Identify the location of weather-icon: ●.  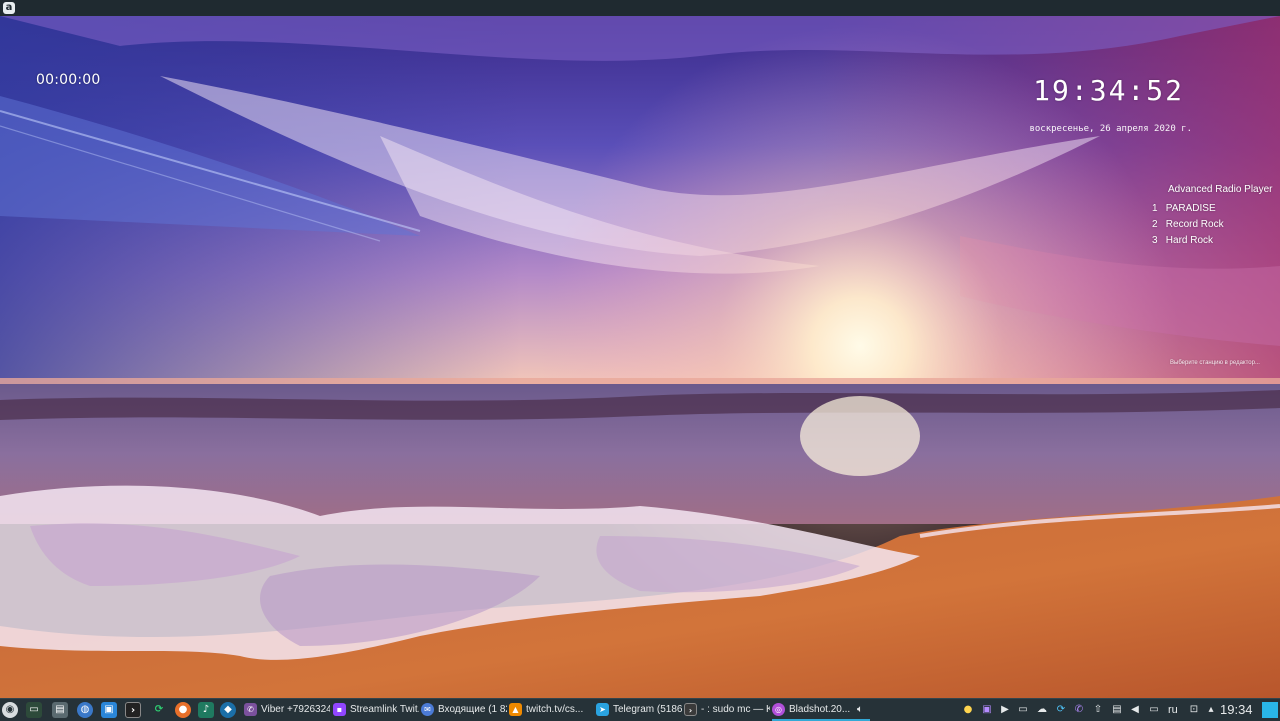
(968, 710).